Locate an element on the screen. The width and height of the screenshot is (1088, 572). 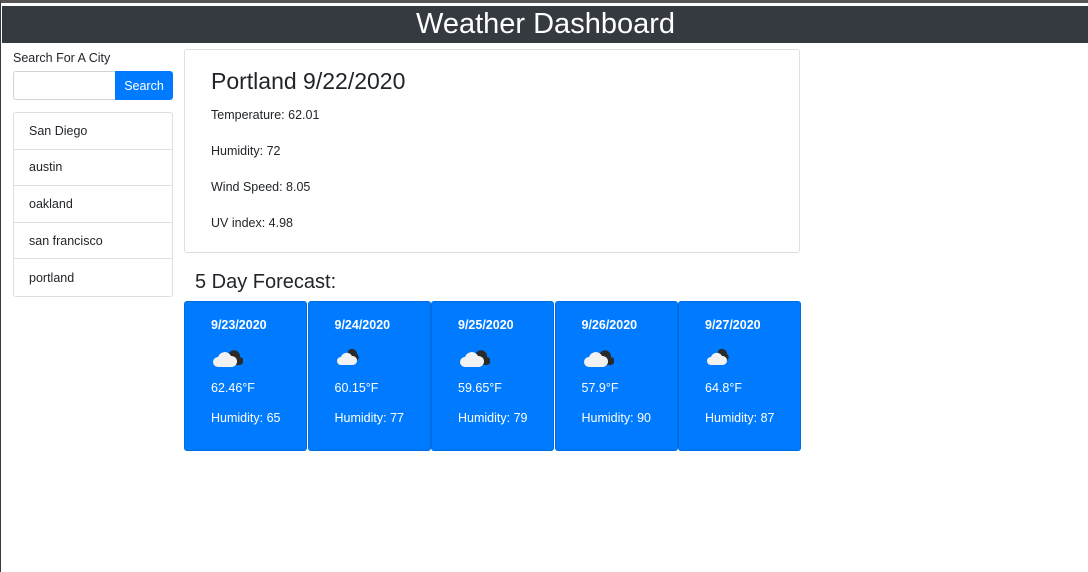
forecast-date: 9/24/2020 is located at coordinates (362, 325).